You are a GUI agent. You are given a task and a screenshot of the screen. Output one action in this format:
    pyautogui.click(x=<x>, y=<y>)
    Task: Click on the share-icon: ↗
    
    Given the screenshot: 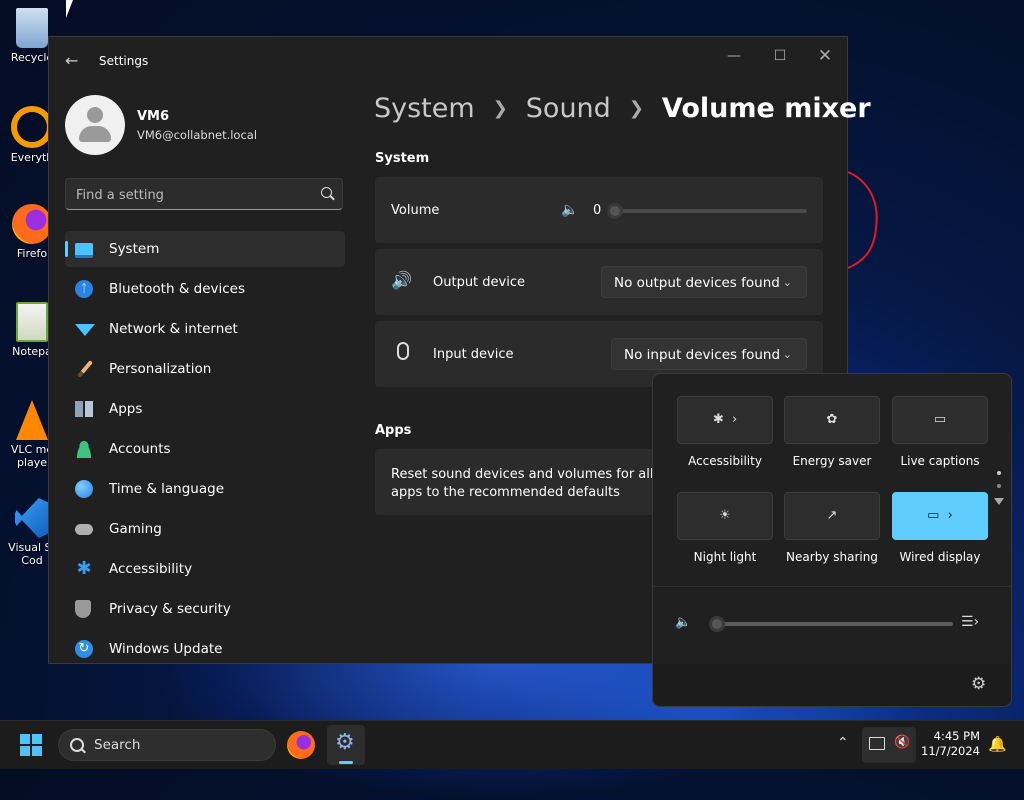 What is the action you would take?
    pyautogui.click(x=832, y=515)
    